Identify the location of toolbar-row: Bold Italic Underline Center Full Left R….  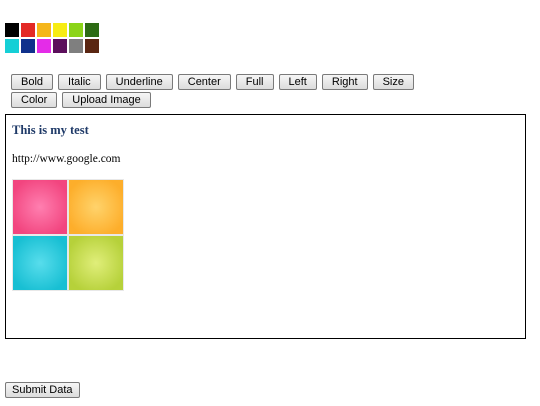
(221, 82).